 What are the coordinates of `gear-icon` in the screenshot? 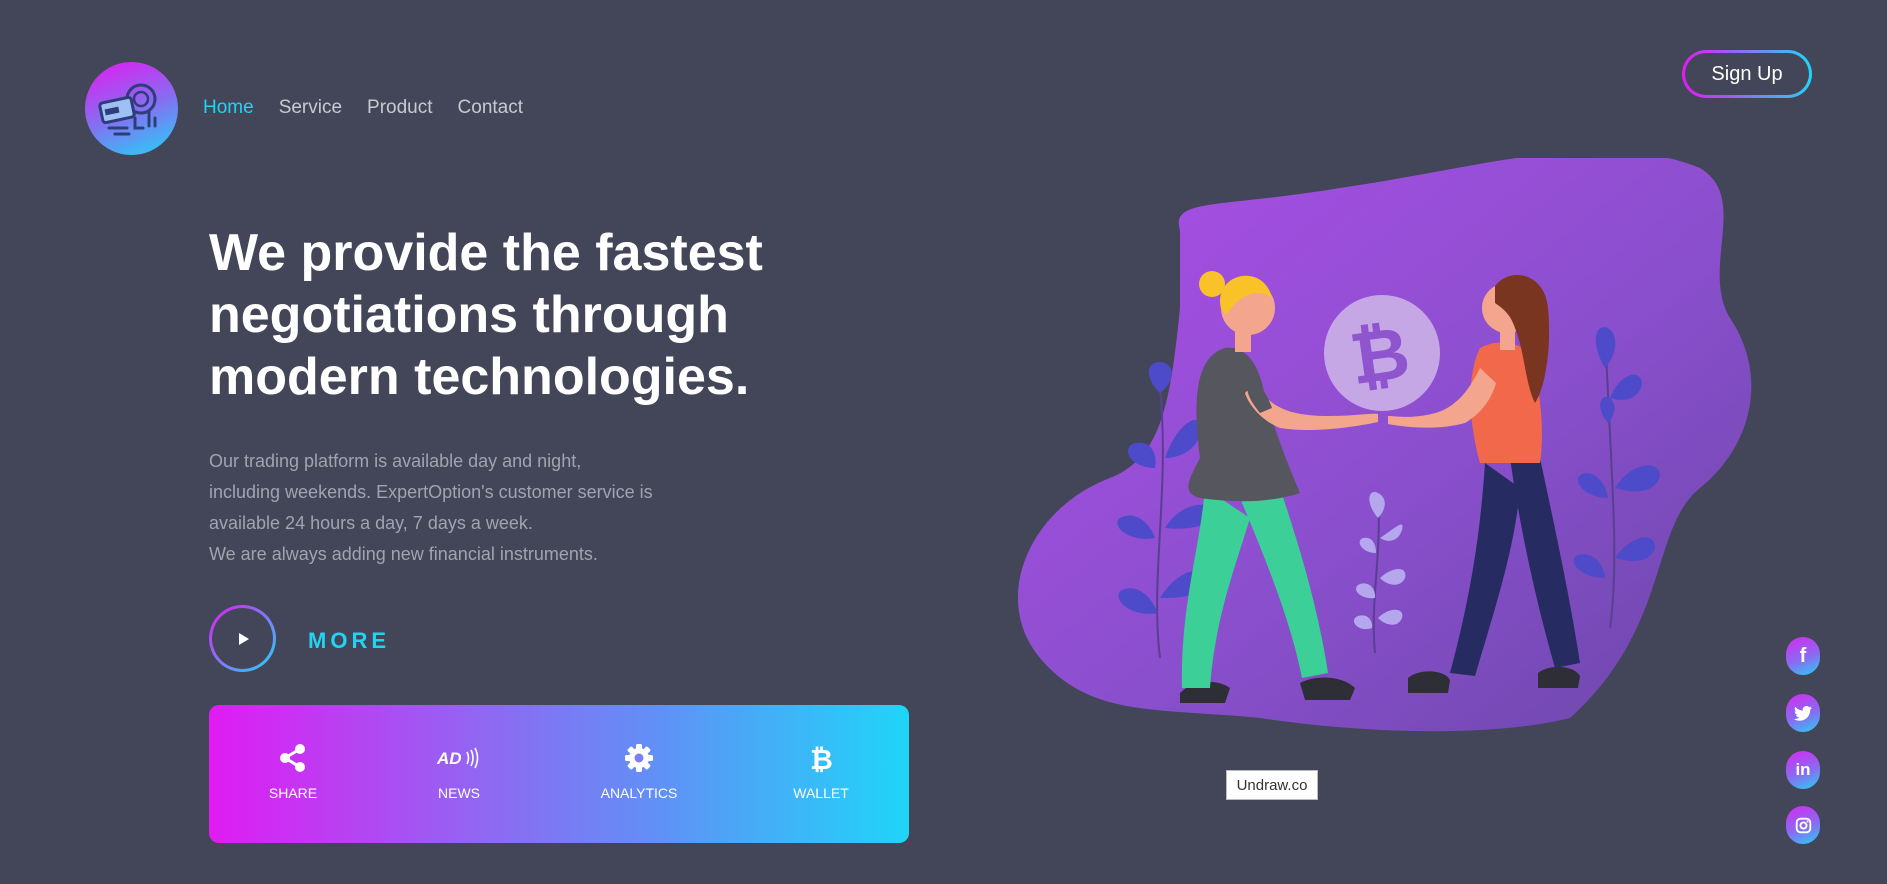 It's located at (639, 758).